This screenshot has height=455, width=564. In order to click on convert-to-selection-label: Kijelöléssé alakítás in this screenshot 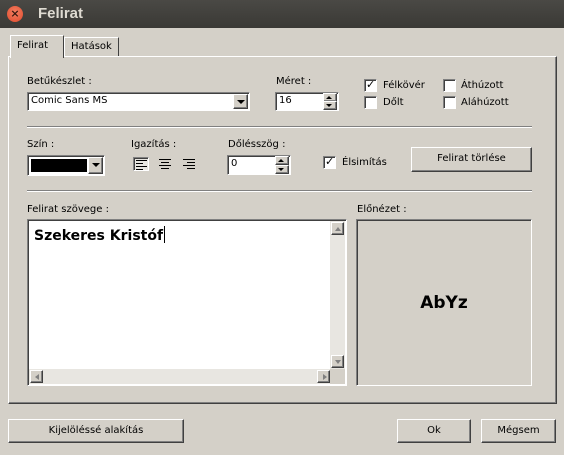, I will do `click(96, 430)`.